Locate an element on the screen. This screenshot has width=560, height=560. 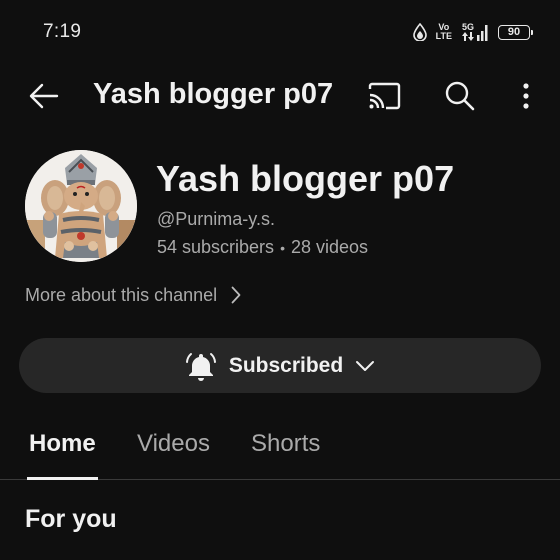
signal-bars-icon is located at coordinates (482, 33).